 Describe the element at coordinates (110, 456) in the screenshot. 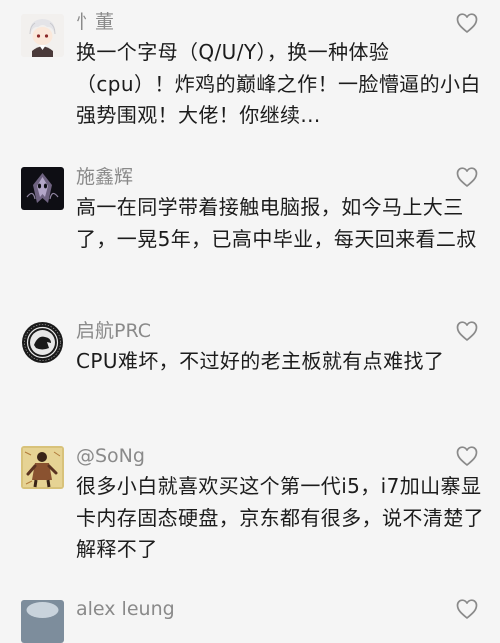

I see `comment-username: @SoNg` at that location.